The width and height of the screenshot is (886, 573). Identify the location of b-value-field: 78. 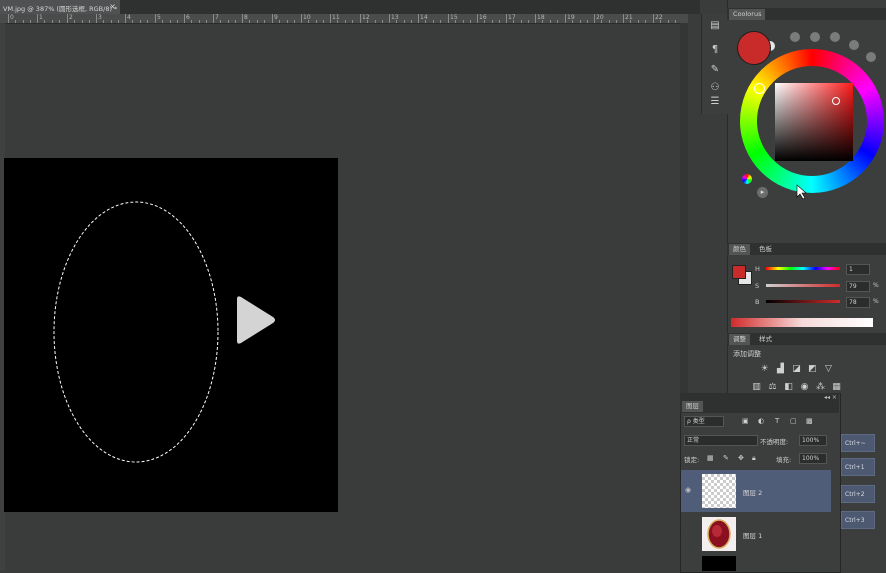
(858, 302).